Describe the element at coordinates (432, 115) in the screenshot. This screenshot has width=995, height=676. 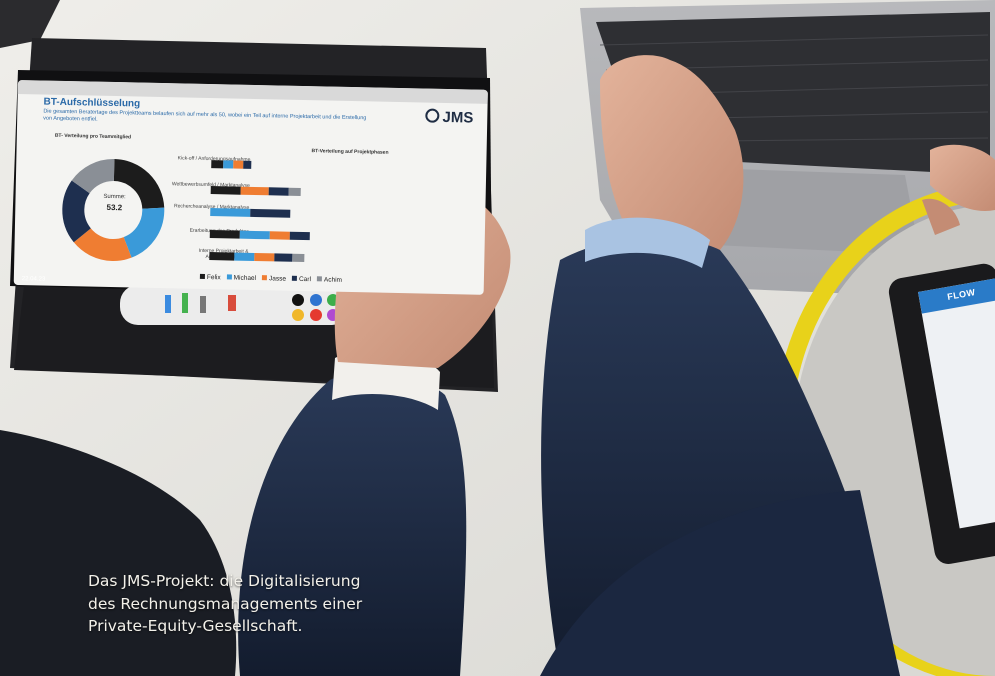
I see `logo-icon` at that location.